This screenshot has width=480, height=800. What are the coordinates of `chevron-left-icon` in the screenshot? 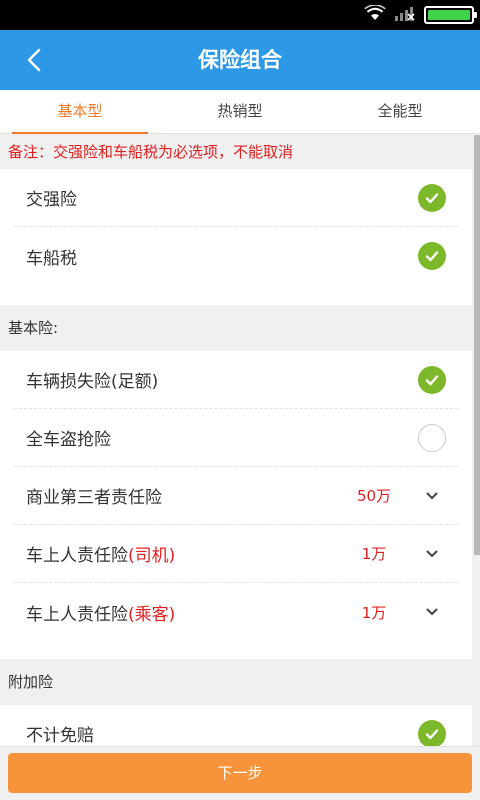 It's located at (34, 60).